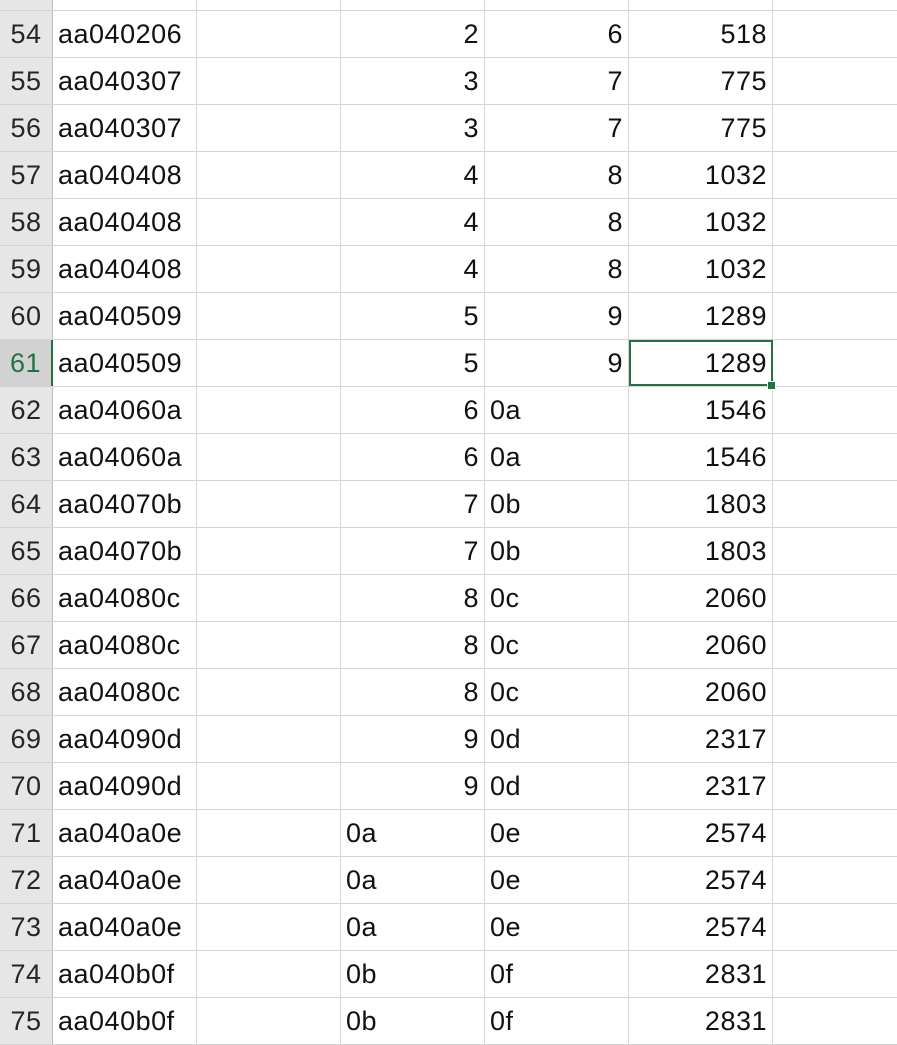  What do you see at coordinates (26, 551) in the screenshot?
I see `row-header: 65` at bounding box center [26, 551].